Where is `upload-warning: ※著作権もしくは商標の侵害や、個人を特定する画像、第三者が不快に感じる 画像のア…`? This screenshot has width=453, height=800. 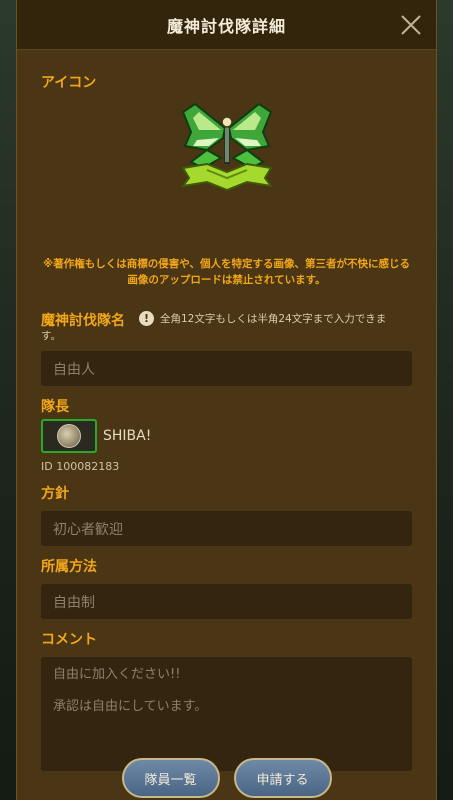 upload-warning: ※著作権もしくは商標の侵害や、個人を特定する画像、第三者が不快に感じる 画像のア… is located at coordinates (226, 272).